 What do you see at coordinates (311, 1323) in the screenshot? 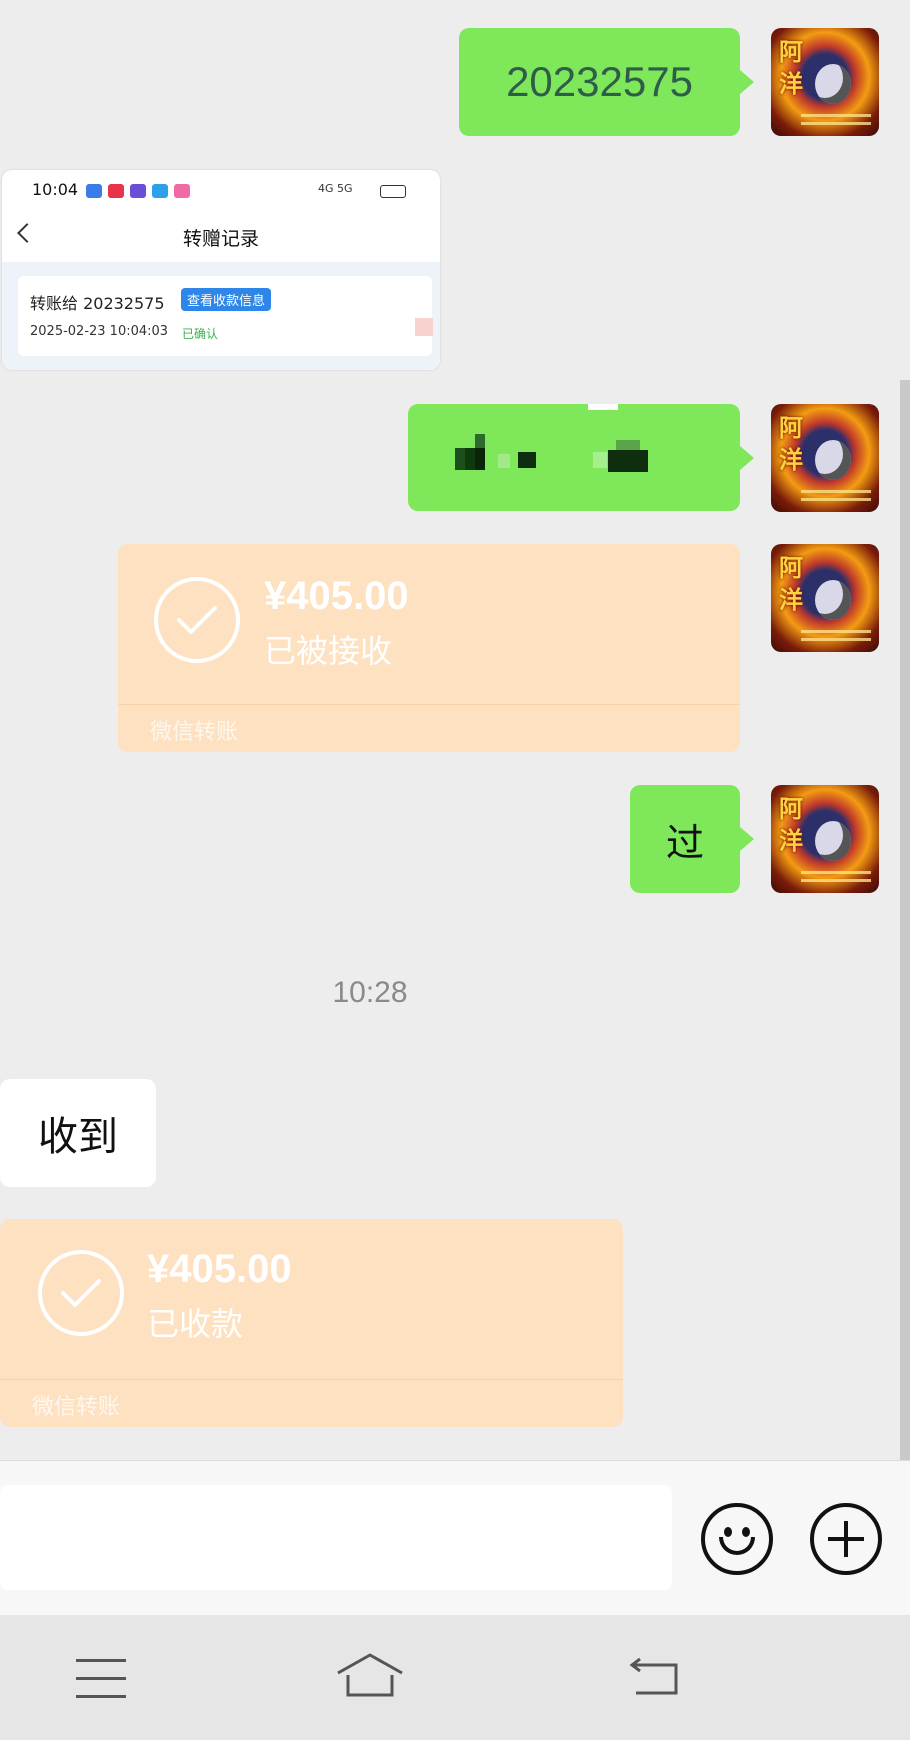
I see `transfer-card-received: ¥405.00 已收款 微信转账` at bounding box center [311, 1323].